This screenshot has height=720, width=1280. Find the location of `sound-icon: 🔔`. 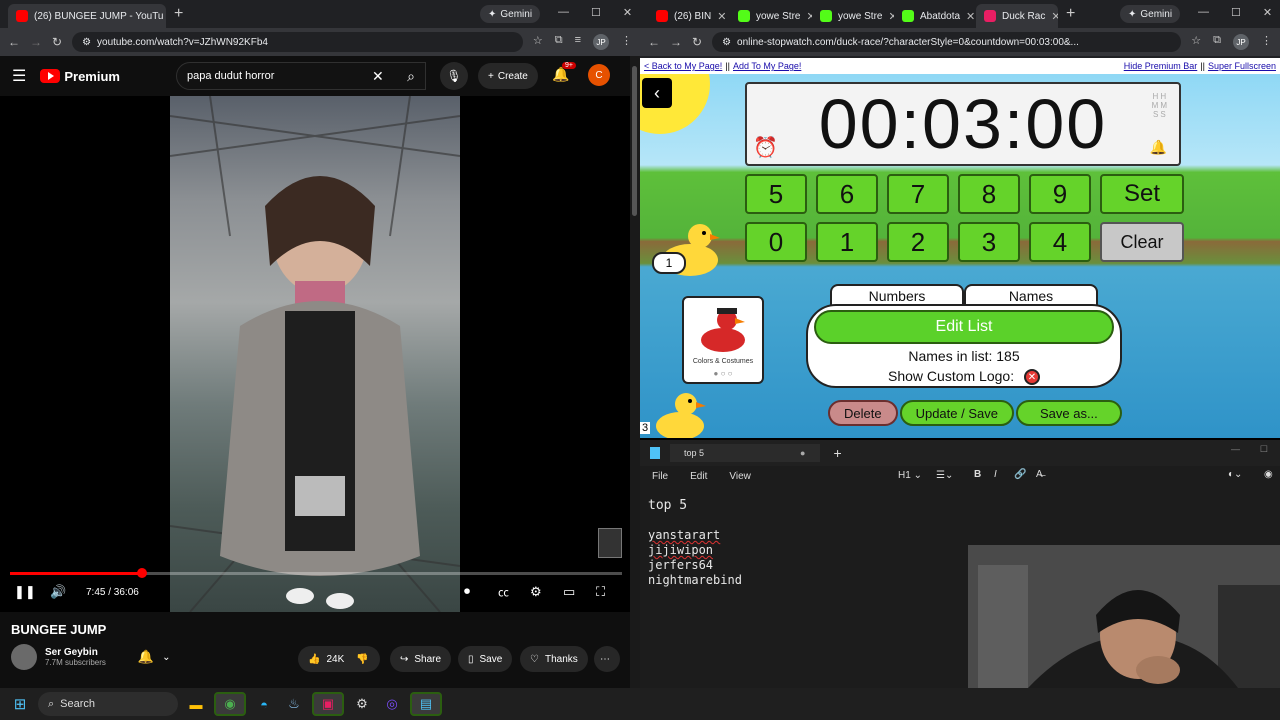

sound-icon: 🔔 is located at coordinates (1159, 147).